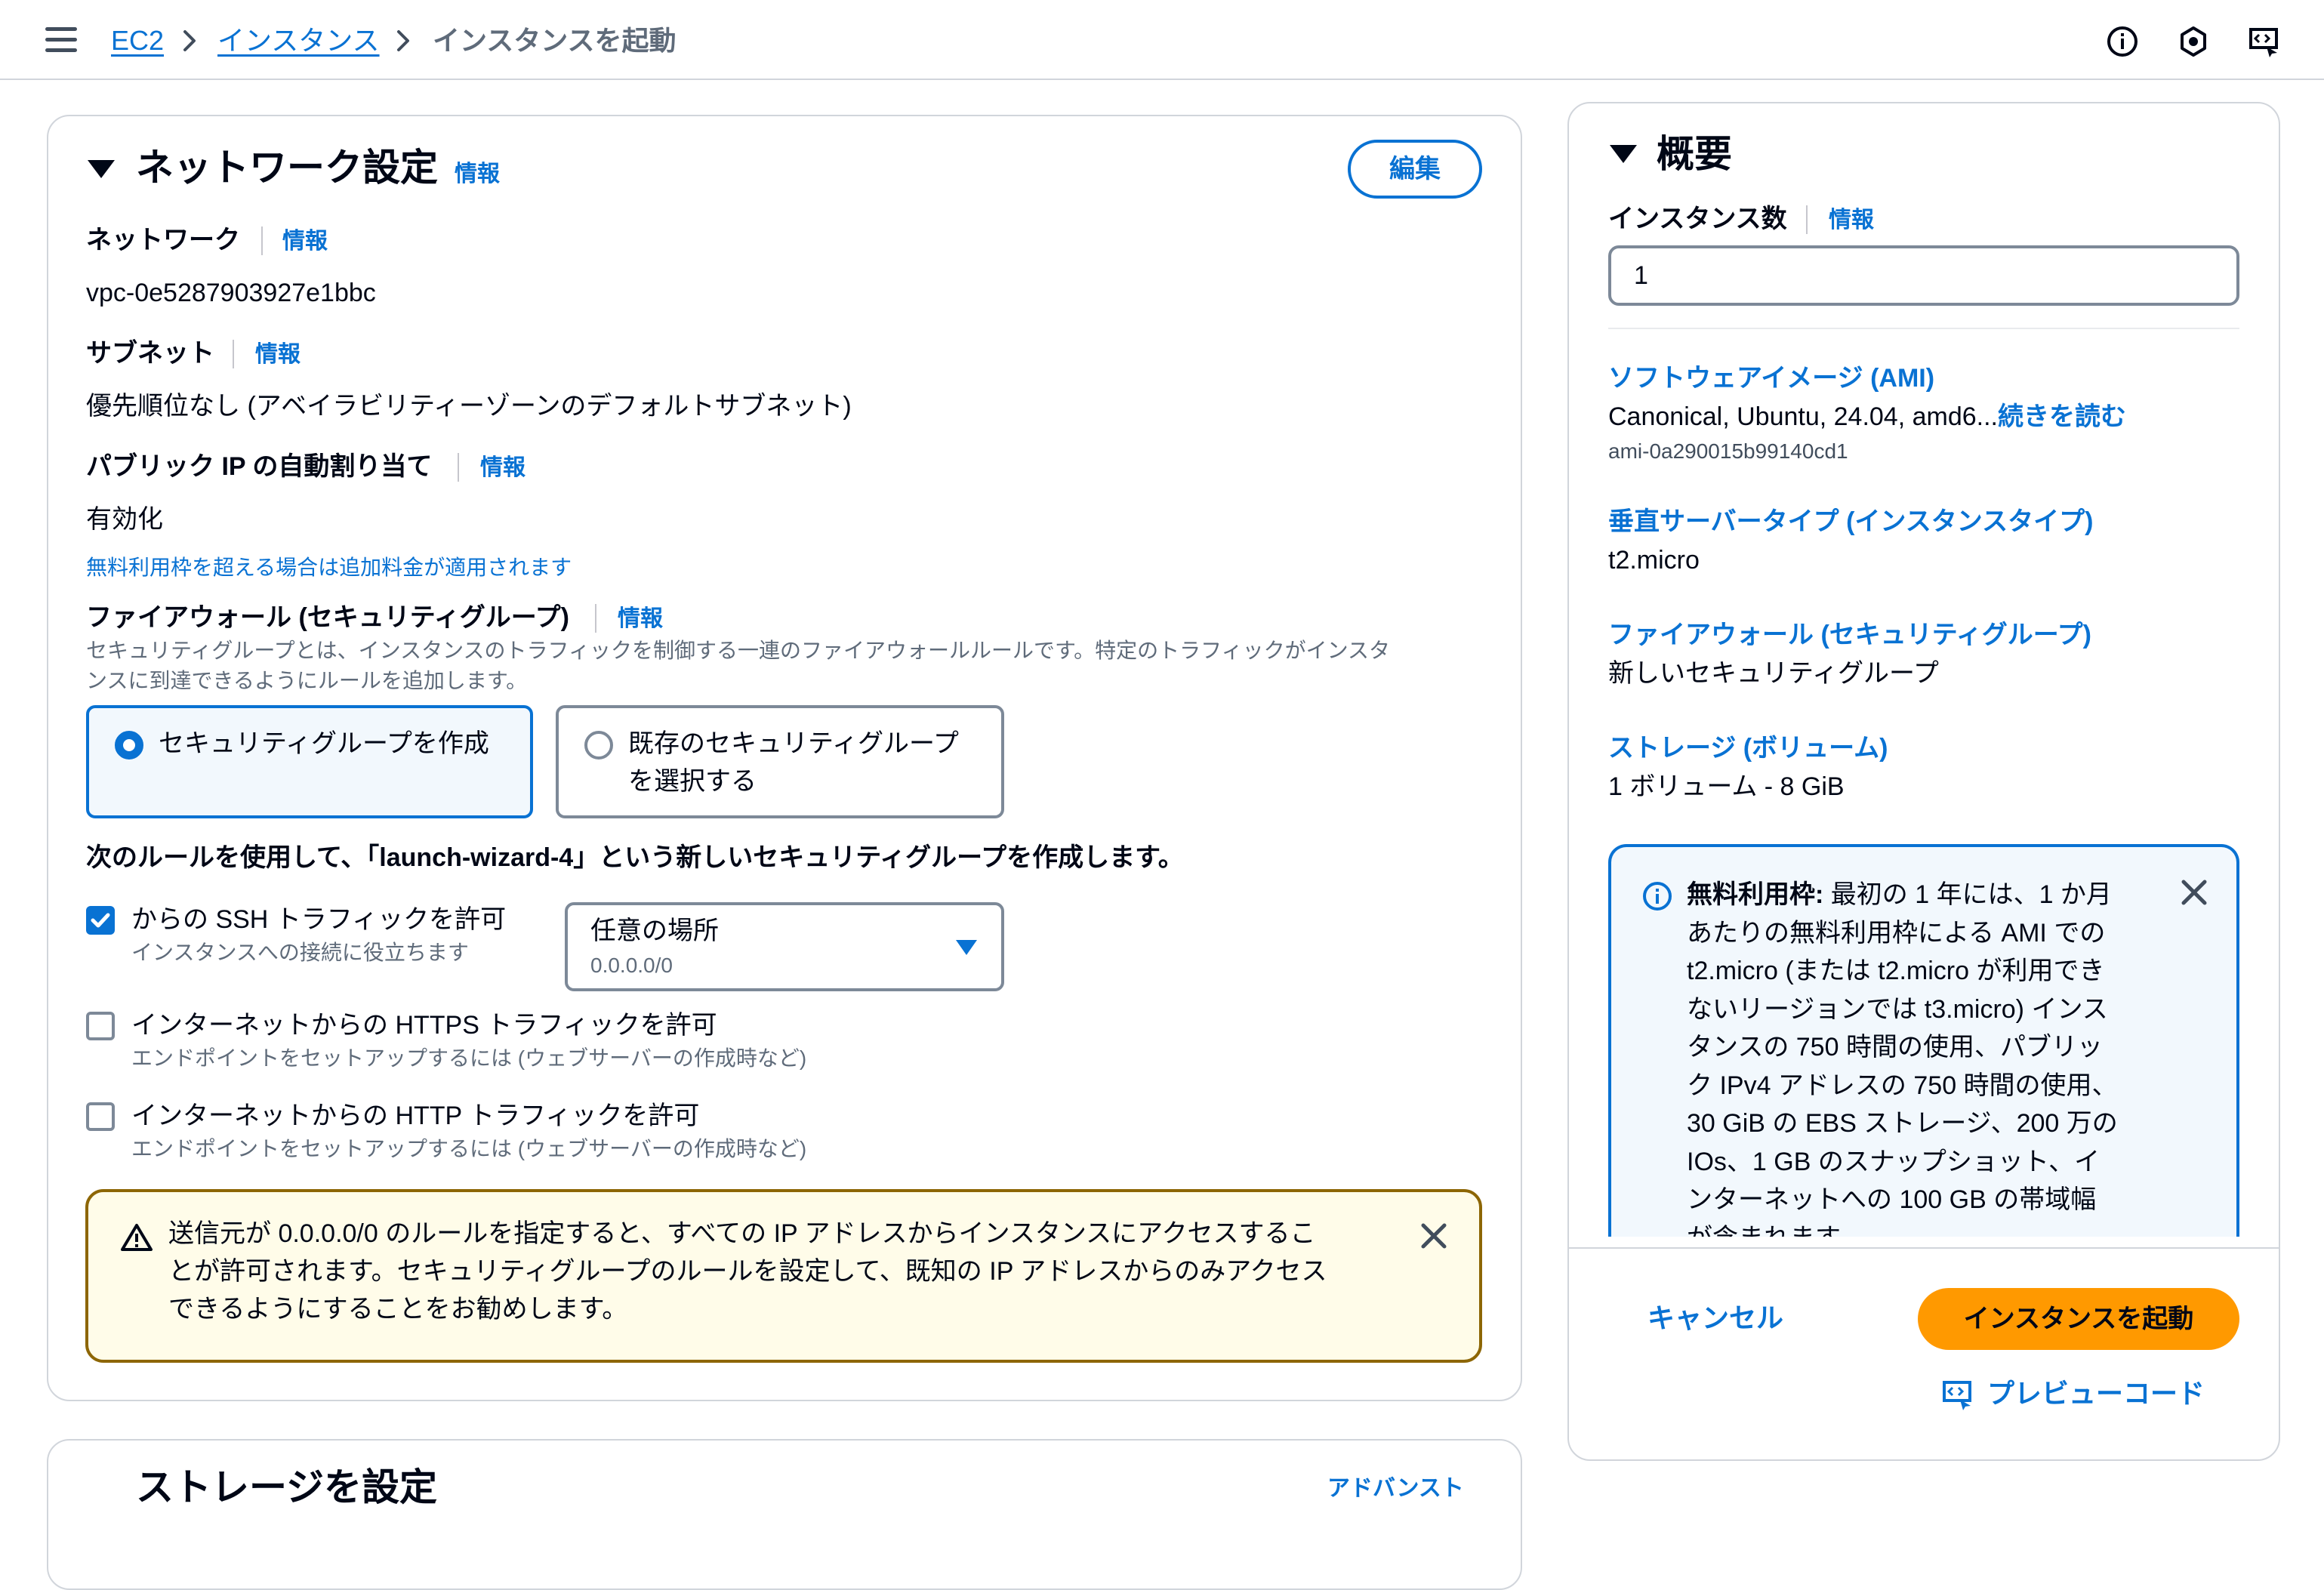 The height and width of the screenshot is (1590, 2324). What do you see at coordinates (231, 293) in the screenshot?
I see `network-value: vpc-0e5287903927e1bbc` at bounding box center [231, 293].